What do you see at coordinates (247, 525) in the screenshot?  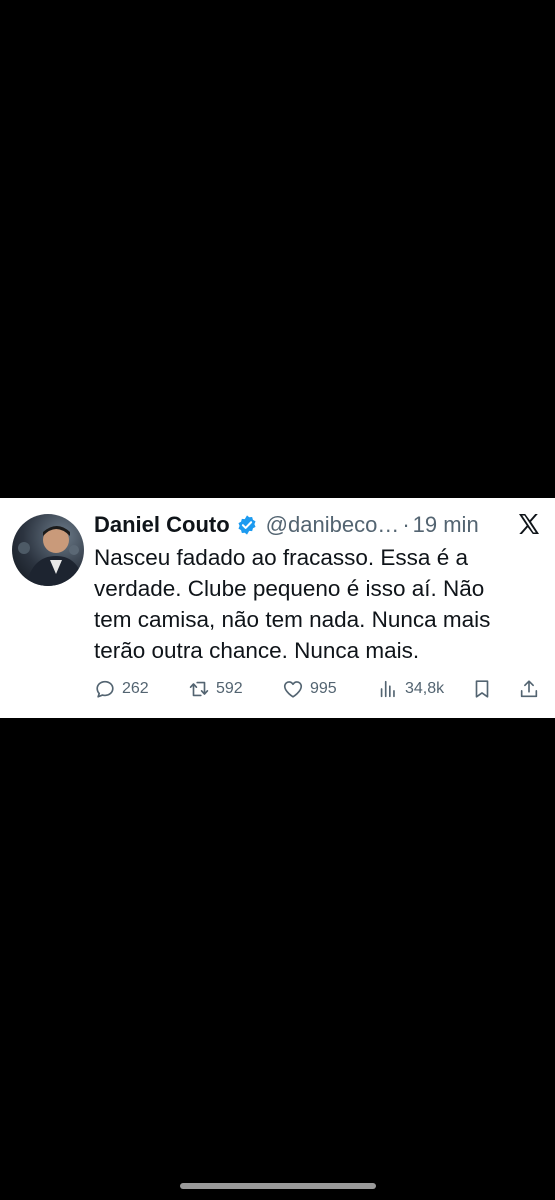 I see `verified-badge-icon` at bounding box center [247, 525].